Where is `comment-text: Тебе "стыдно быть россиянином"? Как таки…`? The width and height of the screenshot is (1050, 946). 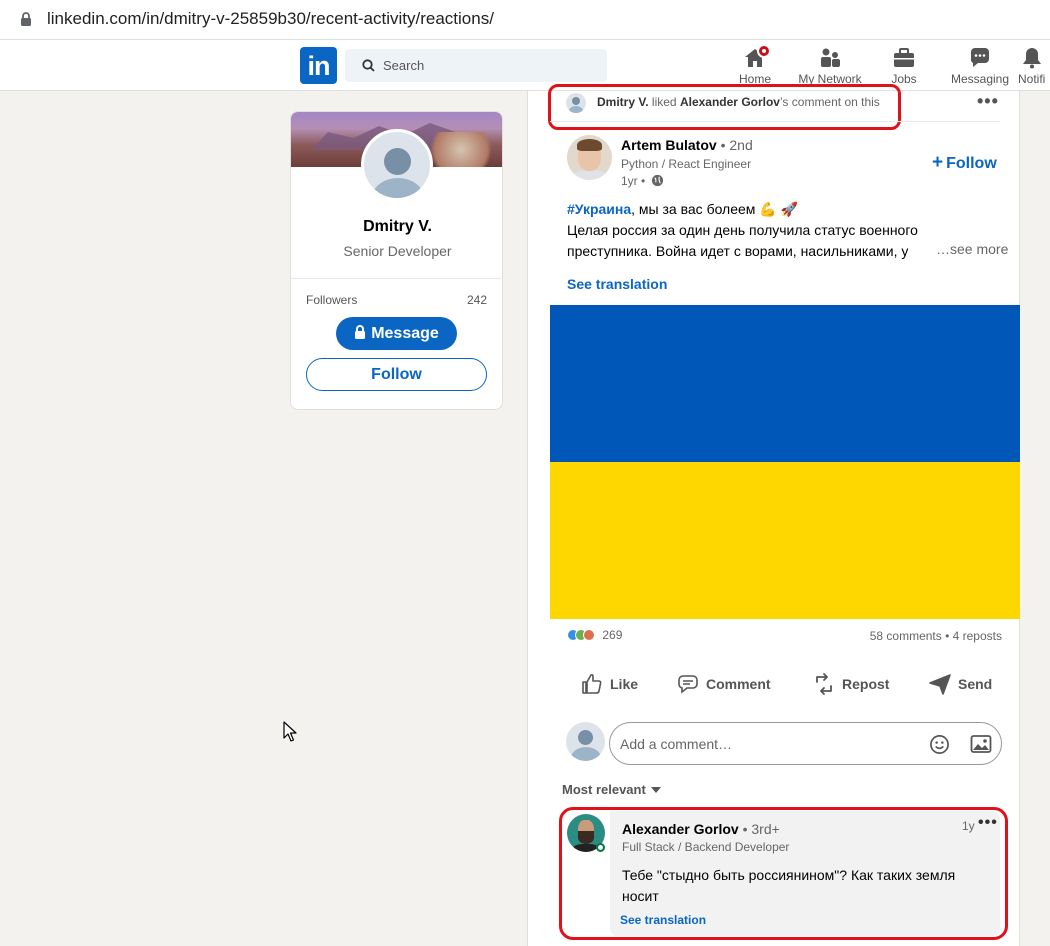 comment-text: Тебе "стыдно быть россиянином"? Как таки… is located at coordinates (789, 885).